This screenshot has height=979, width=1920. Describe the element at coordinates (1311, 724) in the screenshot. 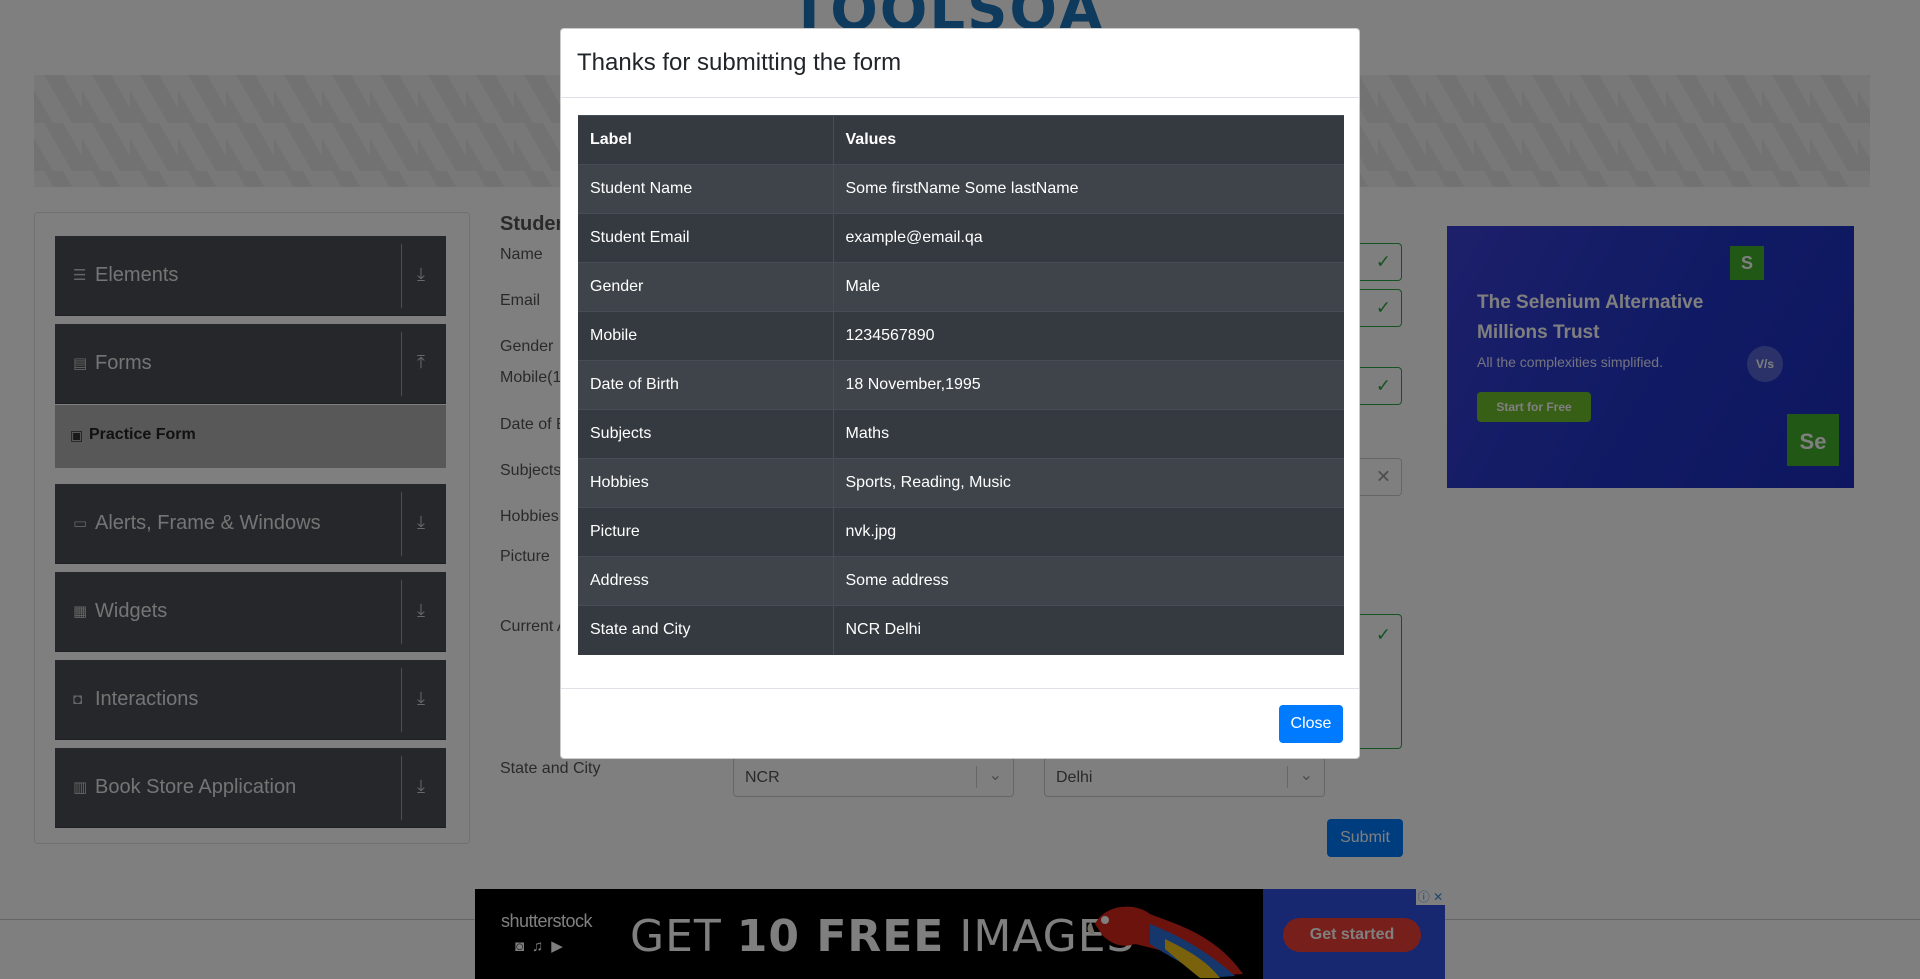

I see `close-button: Close` at that location.